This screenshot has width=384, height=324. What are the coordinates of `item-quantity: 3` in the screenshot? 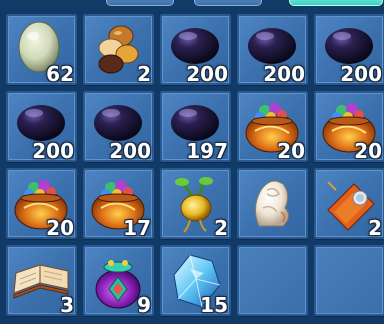 It's located at (67, 304).